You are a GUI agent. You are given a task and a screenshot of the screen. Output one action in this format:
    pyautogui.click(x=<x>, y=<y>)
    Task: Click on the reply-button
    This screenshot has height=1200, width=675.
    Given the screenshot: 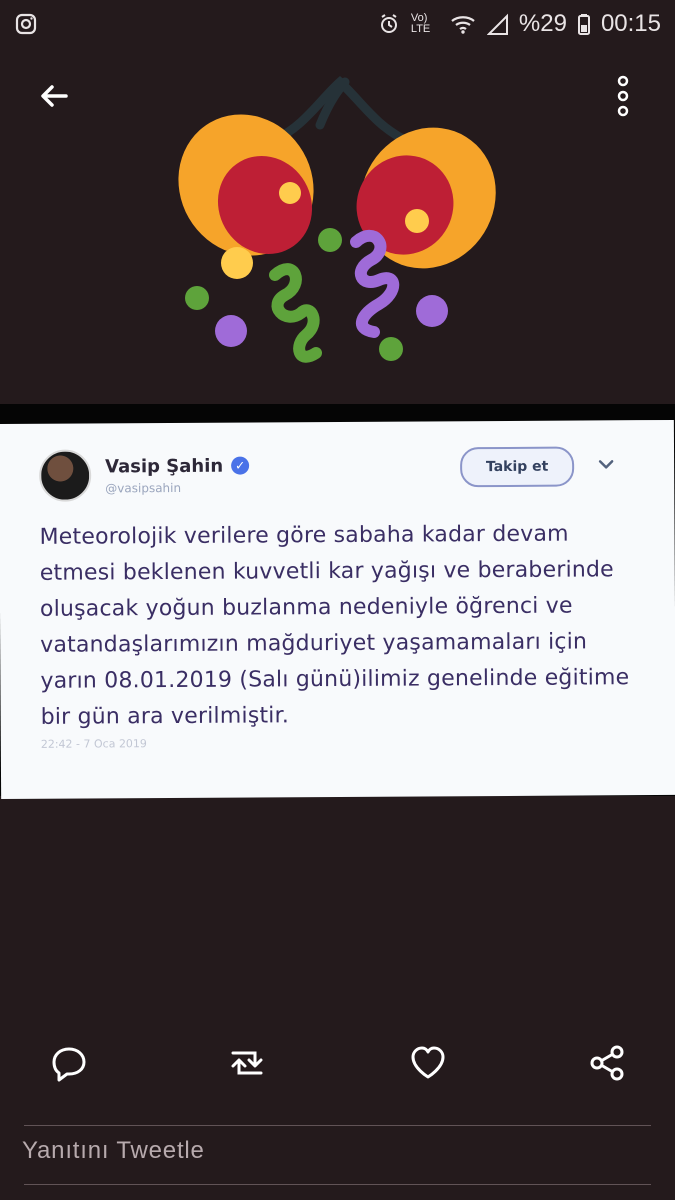 What is the action you would take?
    pyautogui.click(x=69, y=1063)
    